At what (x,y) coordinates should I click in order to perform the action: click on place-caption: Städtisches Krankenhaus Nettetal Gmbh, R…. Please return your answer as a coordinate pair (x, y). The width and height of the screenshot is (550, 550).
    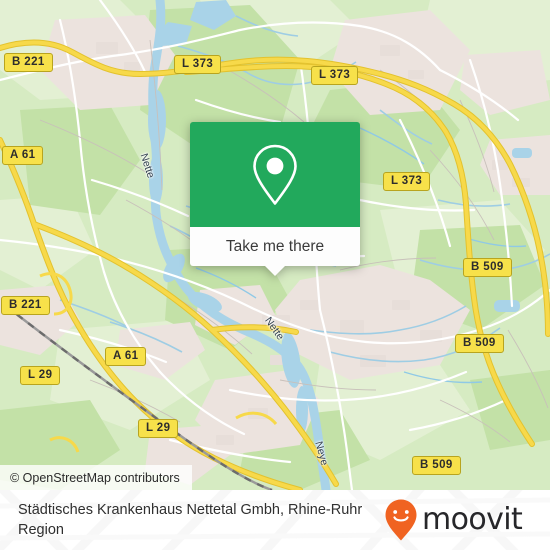
    Looking at the image, I should click on (190, 520).